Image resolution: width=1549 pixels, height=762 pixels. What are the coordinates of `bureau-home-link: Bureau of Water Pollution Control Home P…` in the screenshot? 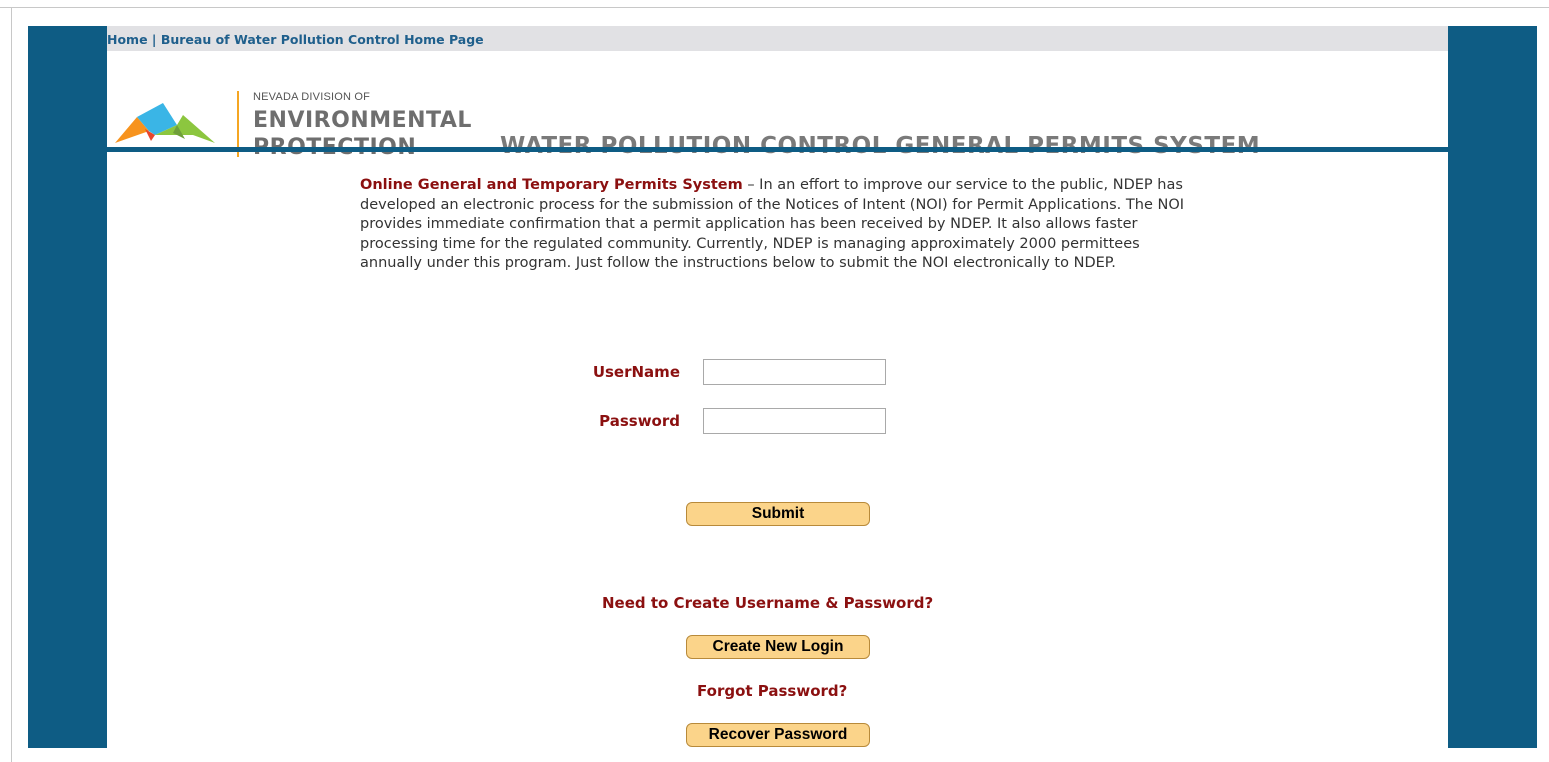 It's located at (322, 39).